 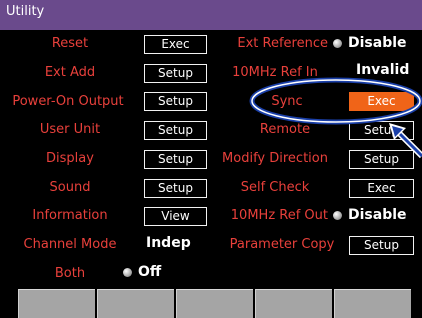 What do you see at coordinates (381, 245) in the screenshot?
I see `parameter-copy-setup-button: Setup` at bounding box center [381, 245].